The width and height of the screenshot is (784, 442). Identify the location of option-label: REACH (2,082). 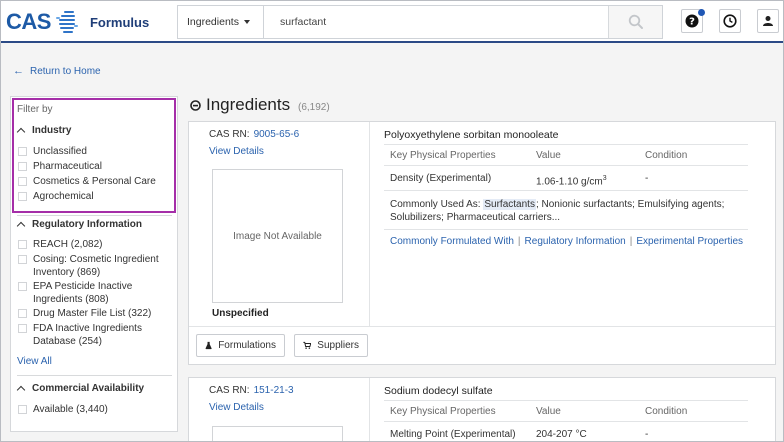
(68, 244).